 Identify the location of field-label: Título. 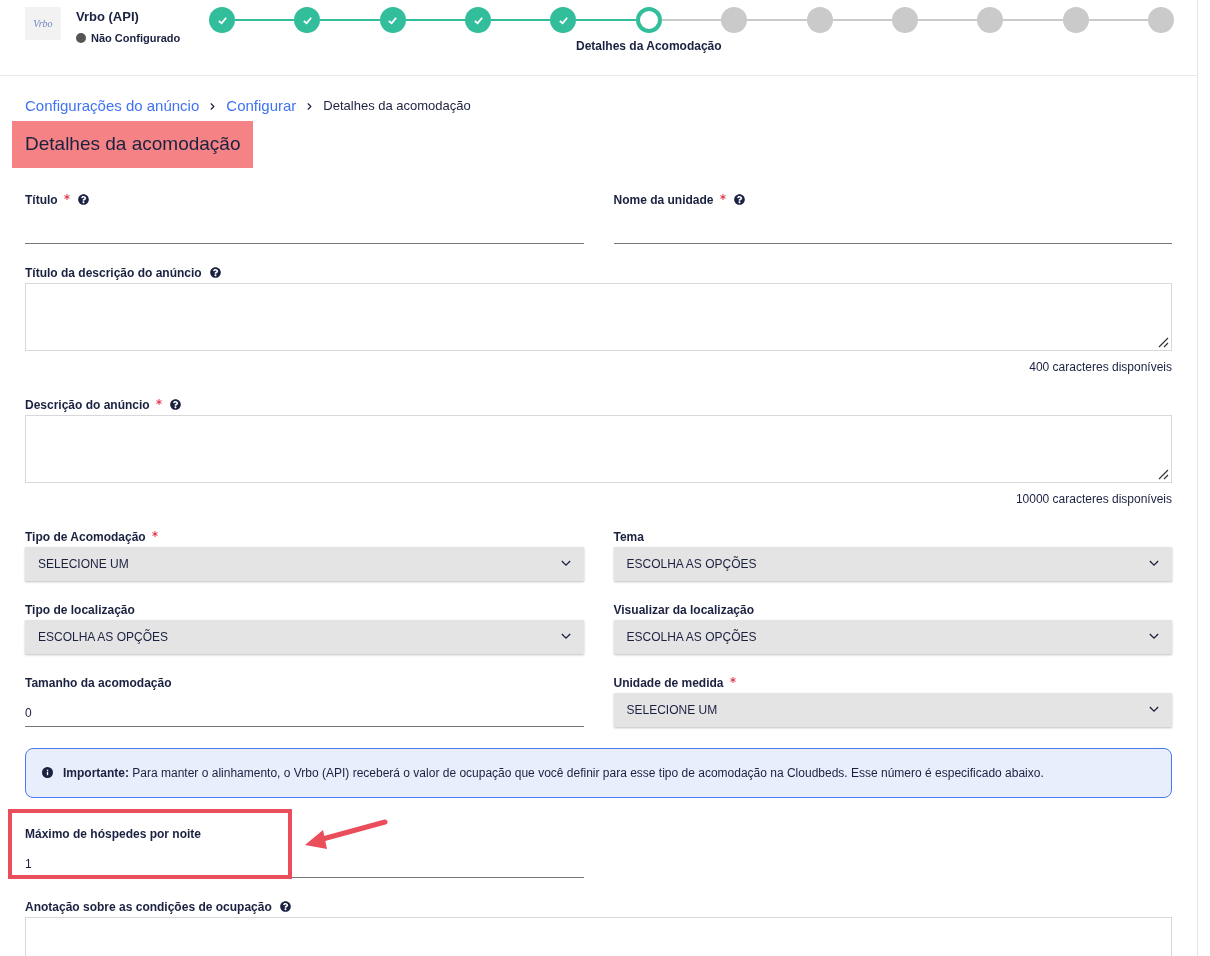
(41, 200).